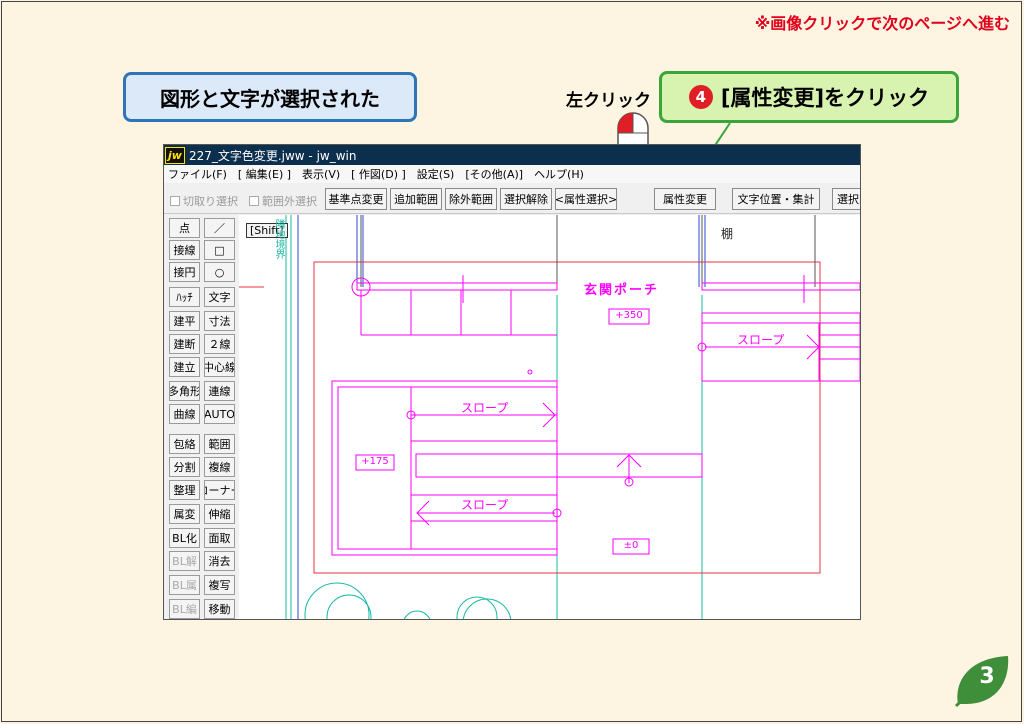 The width and height of the screenshot is (1024, 724). Describe the element at coordinates (184, 391) in the screenshot. I see `tool-left-7: 多角形` at that location.